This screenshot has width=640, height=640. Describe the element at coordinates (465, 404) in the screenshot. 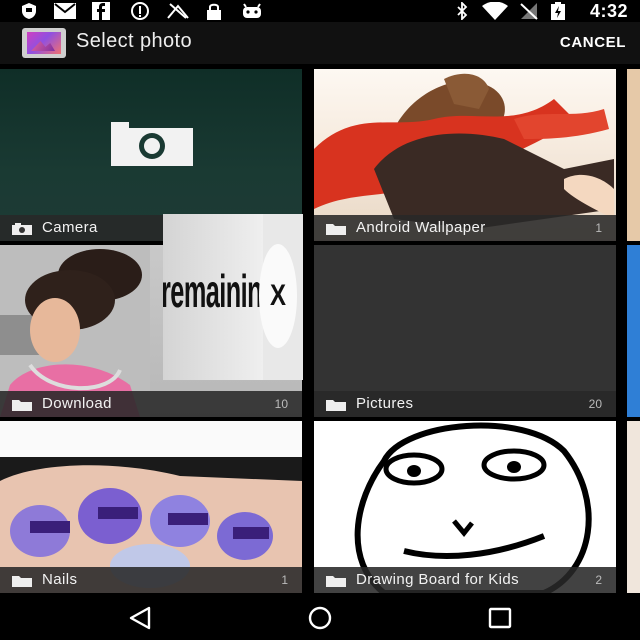

I see `album-label-bar: Pictures 20` at that location.